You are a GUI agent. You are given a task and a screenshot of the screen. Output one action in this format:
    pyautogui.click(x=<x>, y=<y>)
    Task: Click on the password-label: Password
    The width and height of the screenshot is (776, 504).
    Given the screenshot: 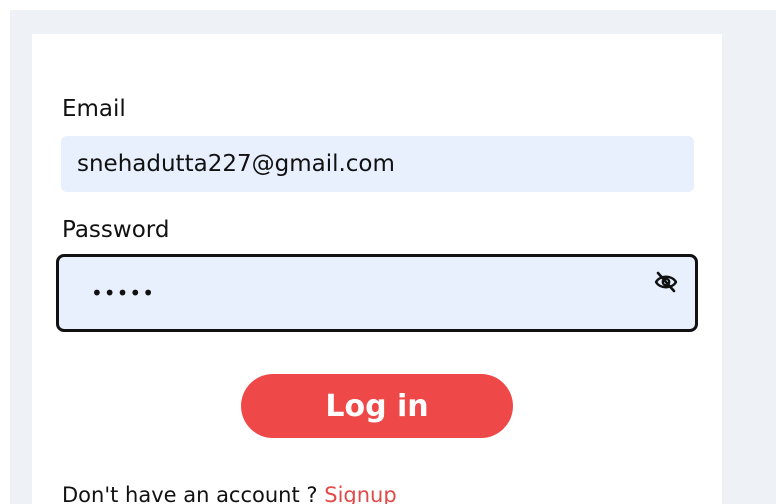 What is the action you would take?
    pyautogui.click(x=116, y=230)
    